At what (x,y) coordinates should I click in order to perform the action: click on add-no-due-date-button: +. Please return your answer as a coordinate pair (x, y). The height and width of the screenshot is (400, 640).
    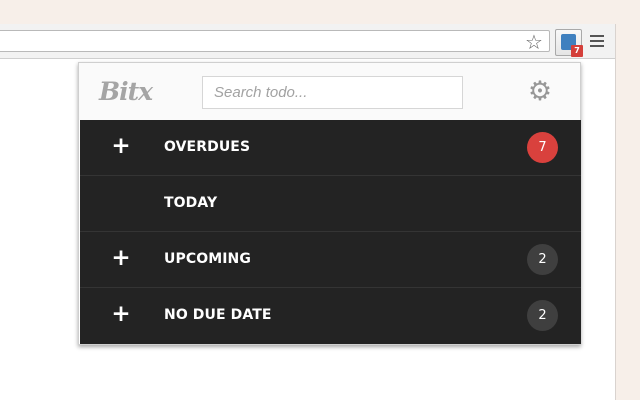
    Looking at the image, I should click on (121, 314).